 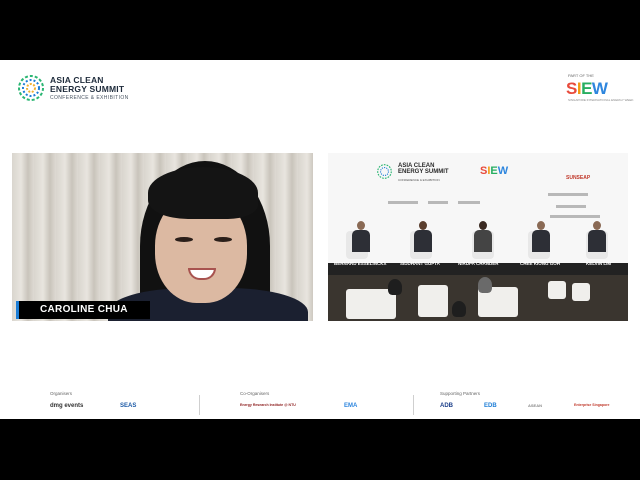 I want to click on speaker-name: CAROLINE CHUA, so click(x=84, y=309).